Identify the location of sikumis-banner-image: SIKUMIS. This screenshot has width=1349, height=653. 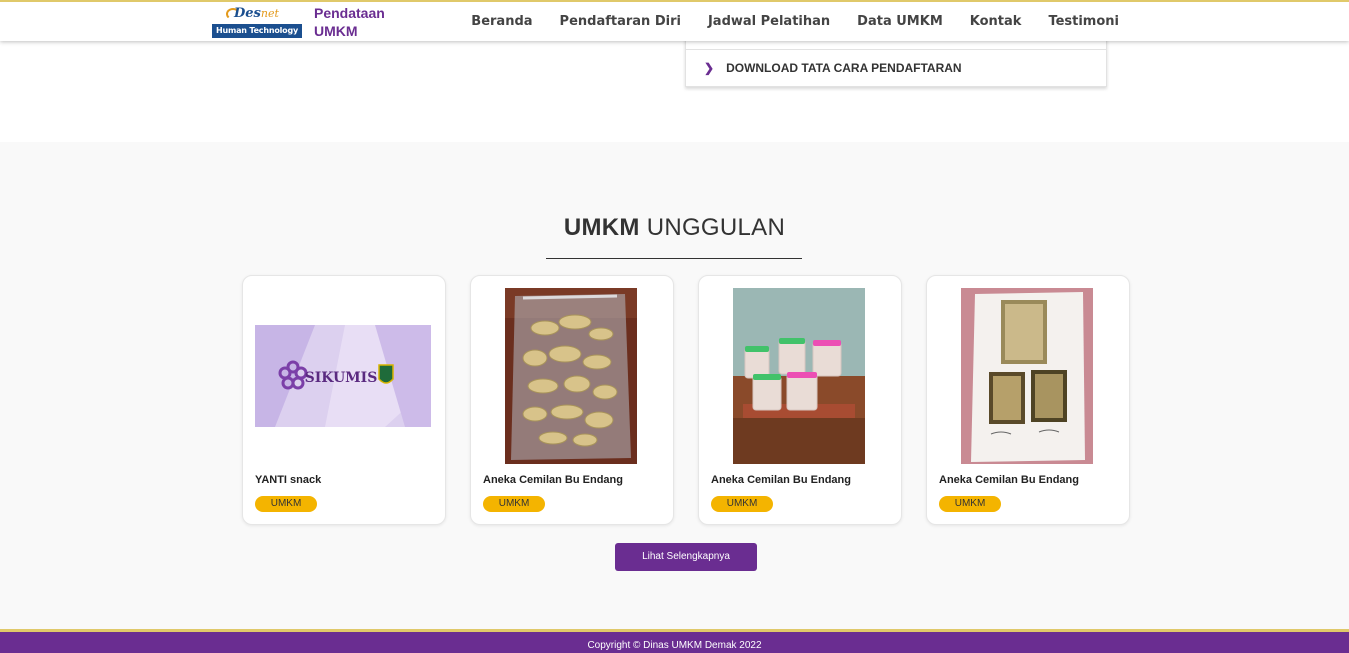
(343, 376).